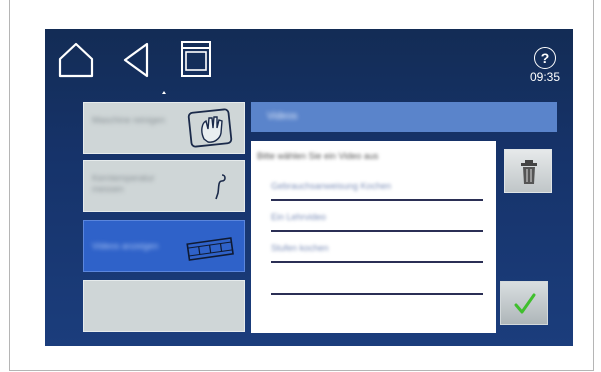  Describe the element at coordinates (404, 117) in the screenshot. I see `panel-header: Videos` at that location.